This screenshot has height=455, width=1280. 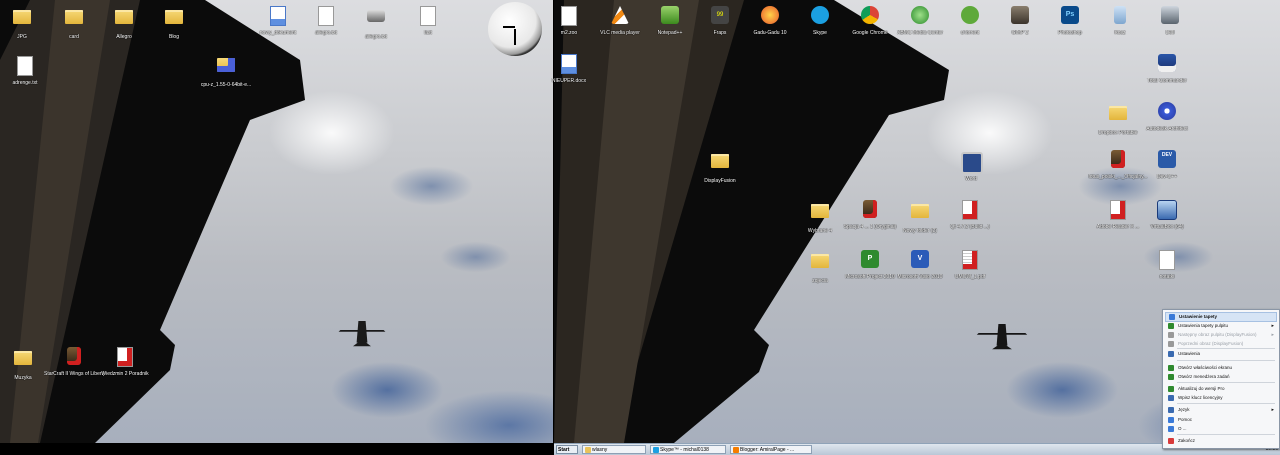 What do you see at coordinates (1167, 161) in the screenshot?
I see `dev-icon: DEV` at bounding box center [1167, 161].